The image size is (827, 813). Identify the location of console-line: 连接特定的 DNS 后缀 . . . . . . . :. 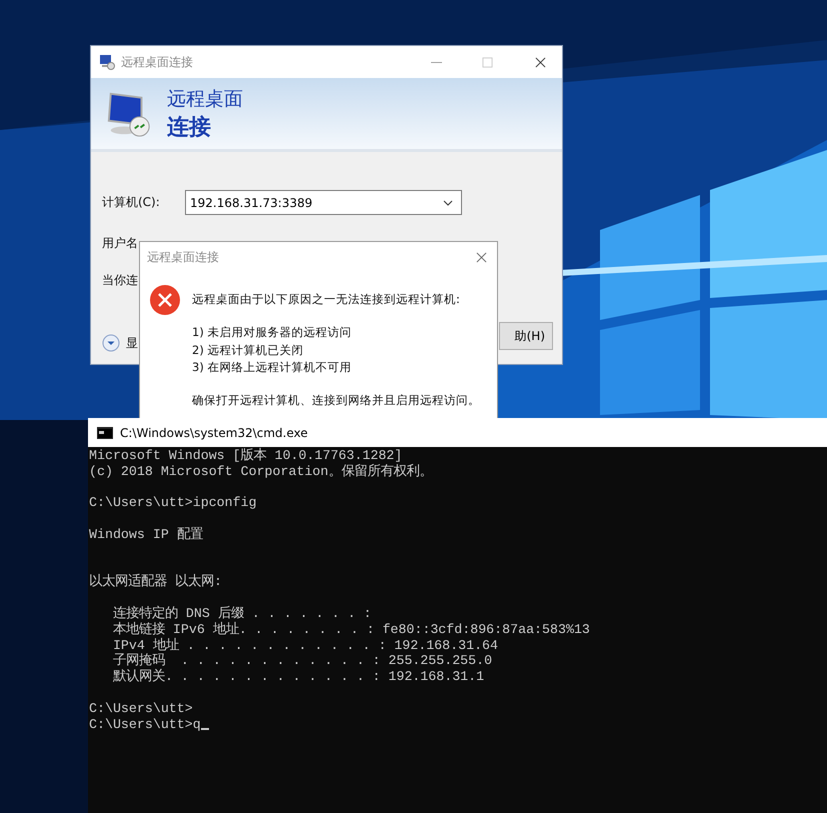
(242, 614).